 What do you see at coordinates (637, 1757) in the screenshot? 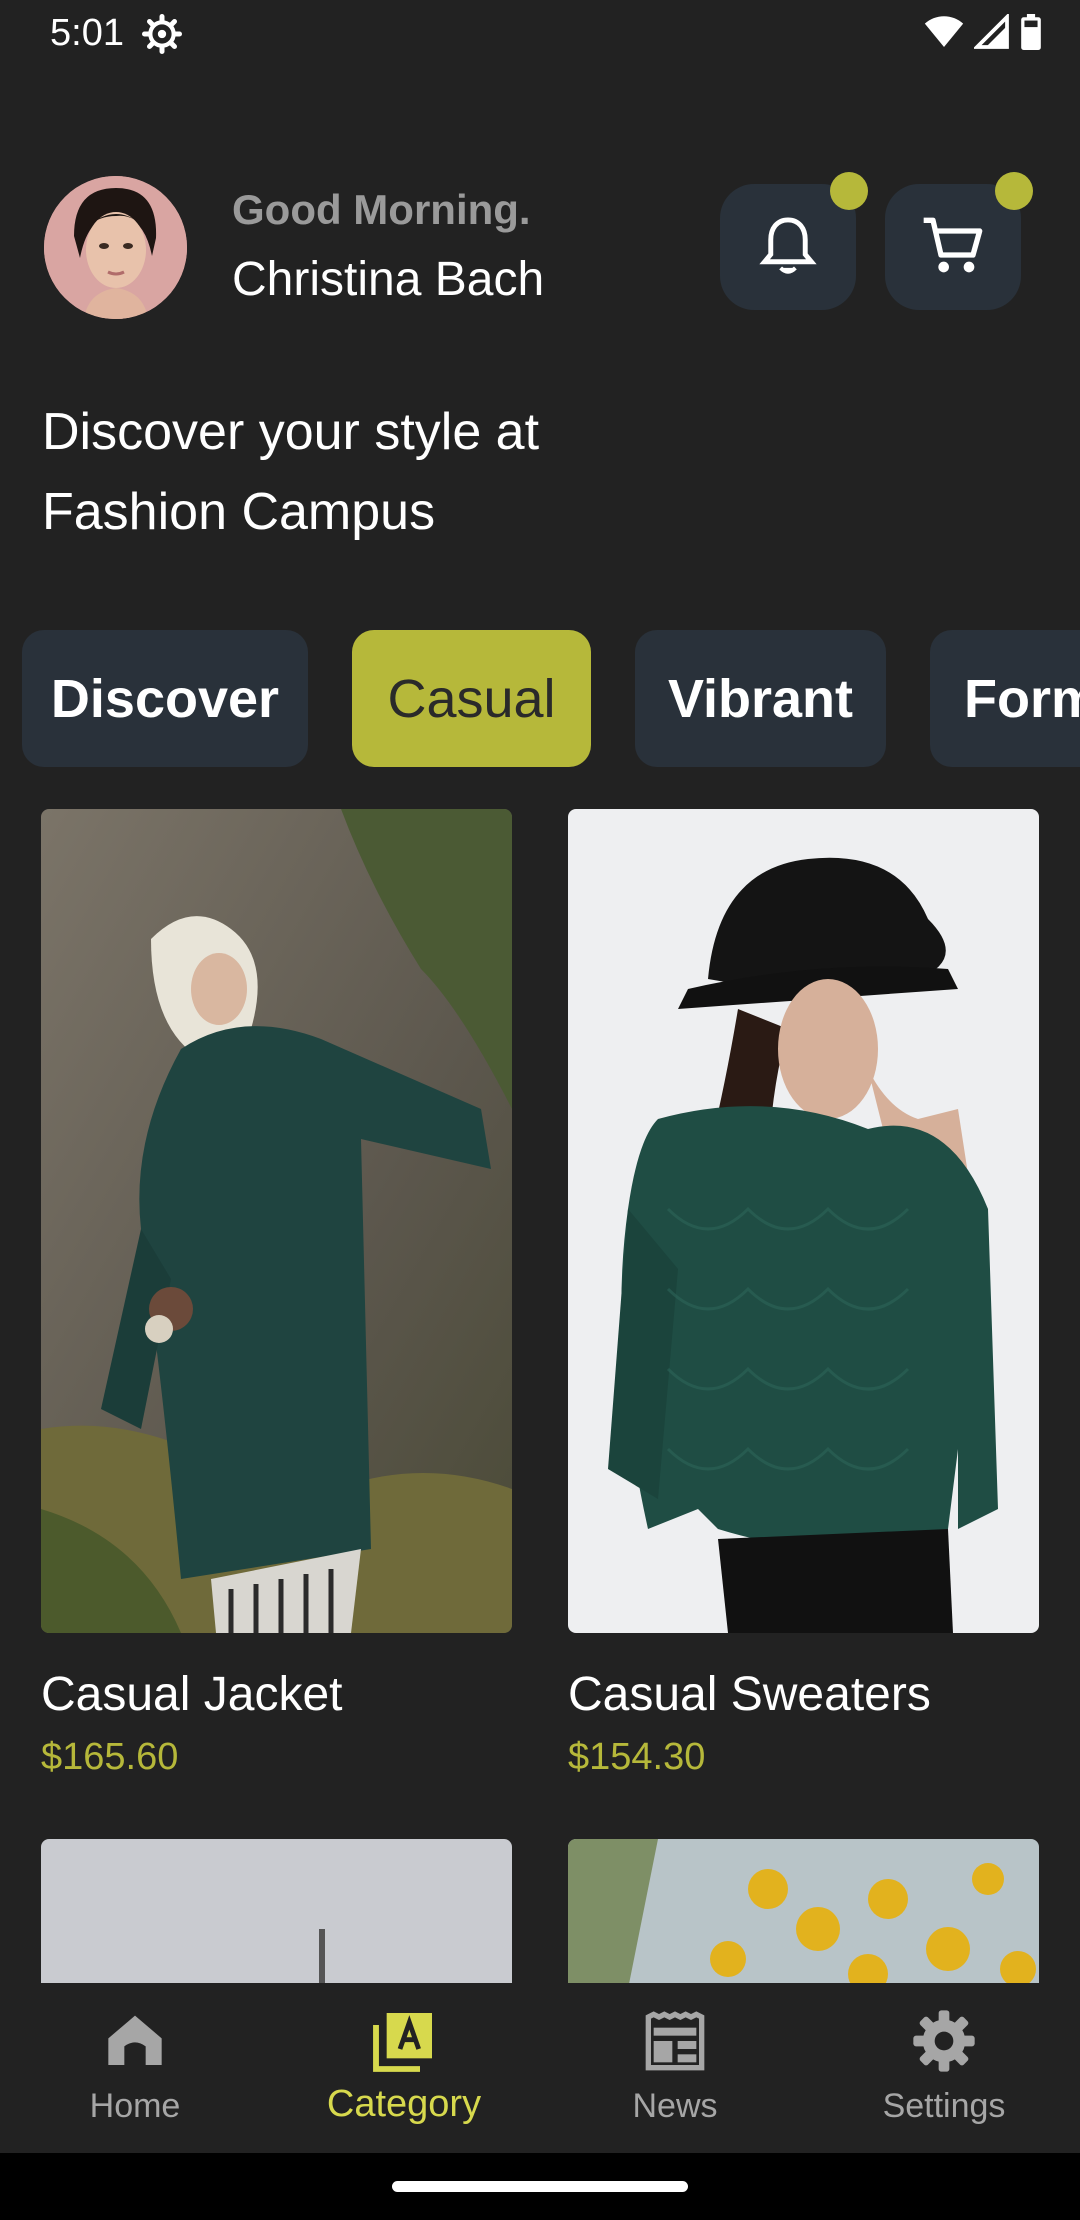
I see `product-price: $154.30` at bounding box center [637, 1757].